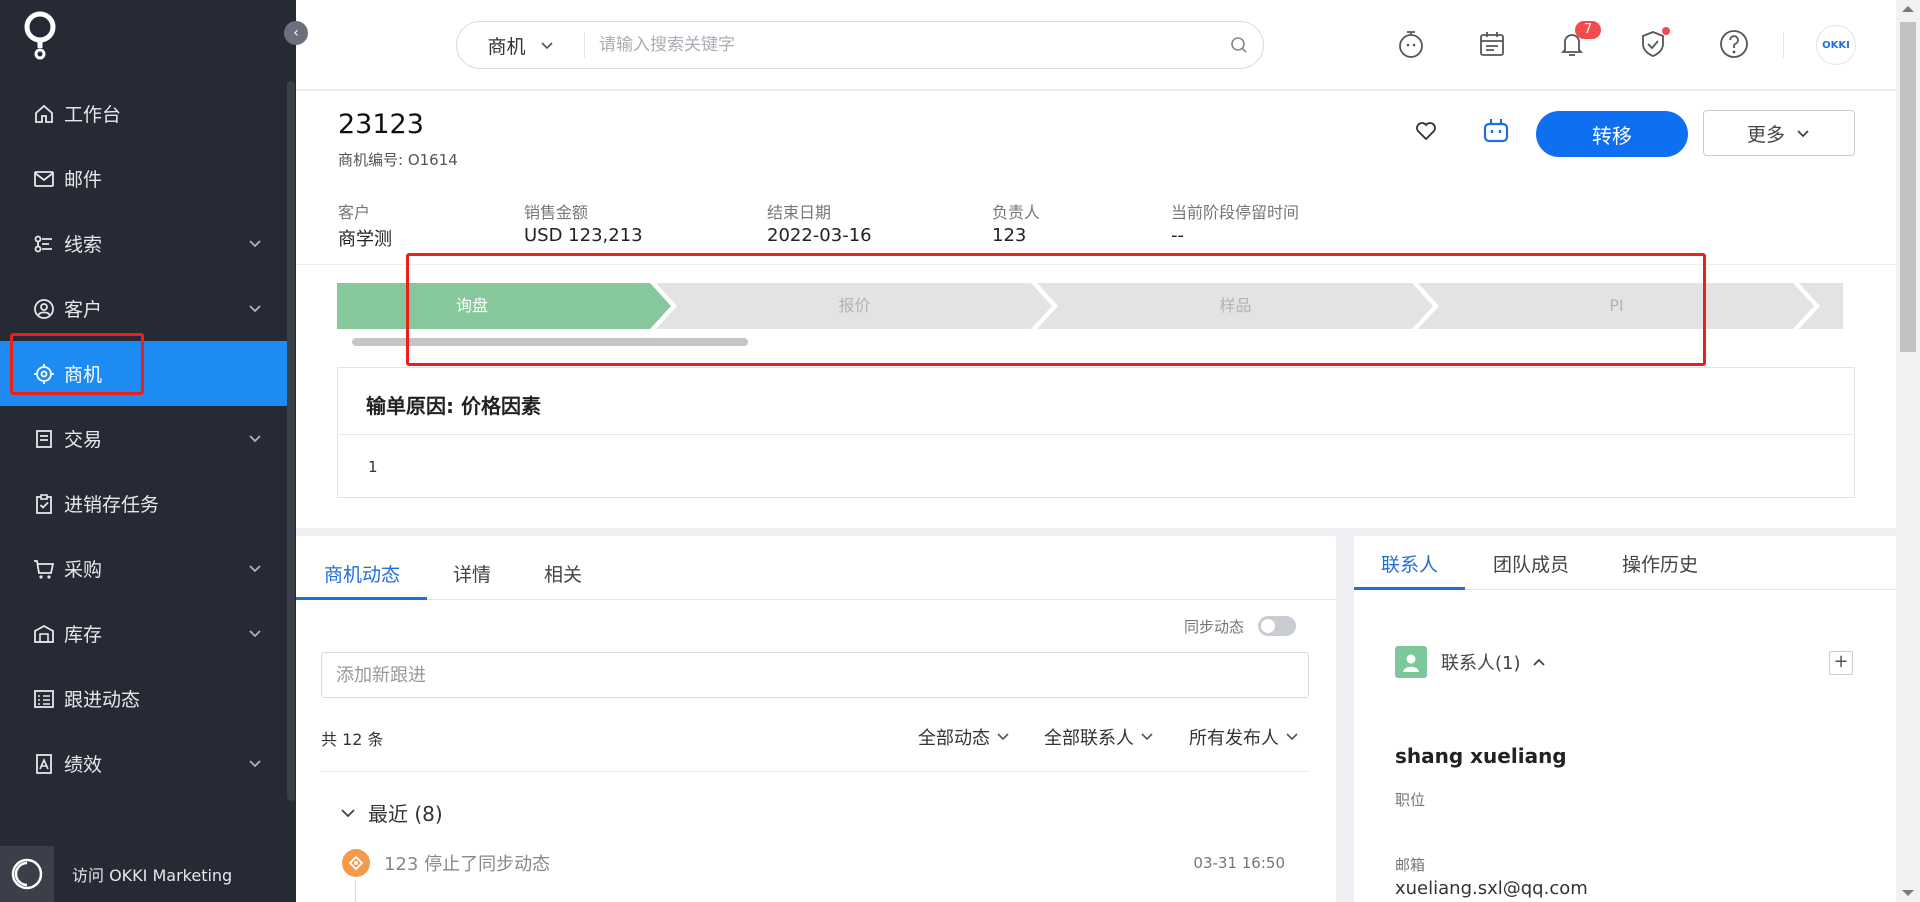  I want to click on sidebar-item-workbench: 工作台, so click(143, 113).